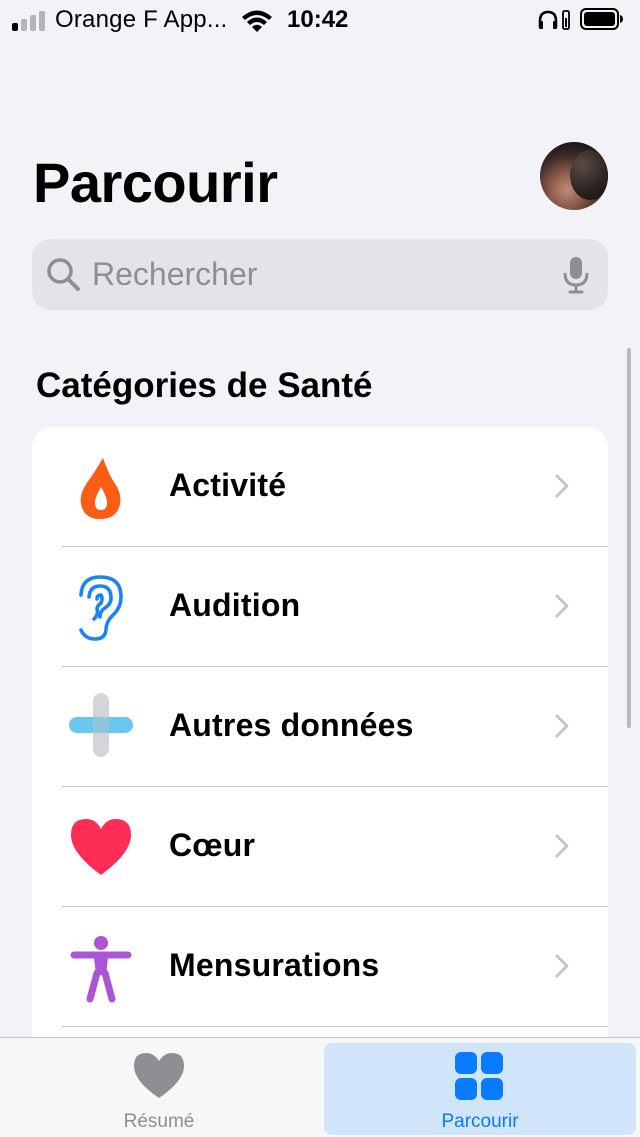  I want to click on category-row-other-data: Autres données, so click(320, 727).